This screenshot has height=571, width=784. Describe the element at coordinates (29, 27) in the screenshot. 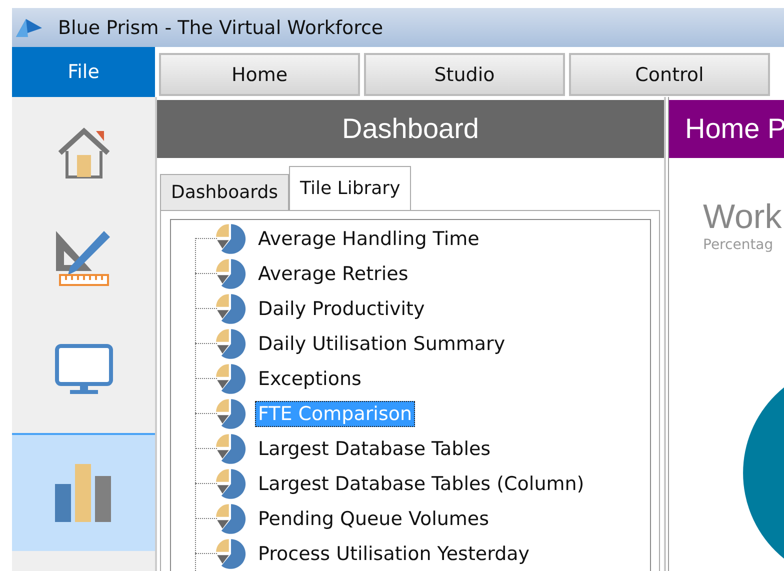

I see `prism-logo-icon` at that location.